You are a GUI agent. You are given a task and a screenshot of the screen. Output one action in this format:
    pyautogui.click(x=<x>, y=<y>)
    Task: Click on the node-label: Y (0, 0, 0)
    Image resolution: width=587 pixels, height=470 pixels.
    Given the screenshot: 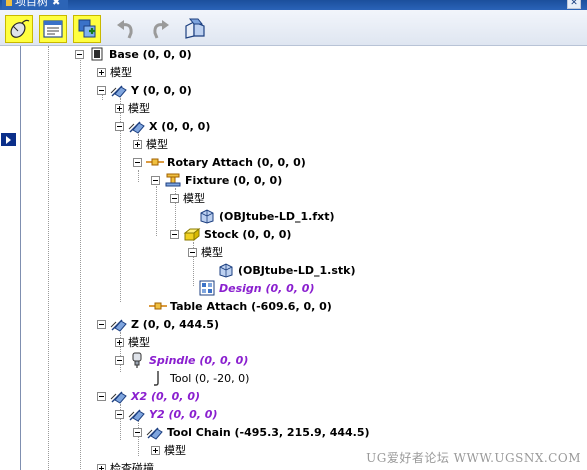 What is the action you would take?
    pyautogui.click(x=161, y=90)
    